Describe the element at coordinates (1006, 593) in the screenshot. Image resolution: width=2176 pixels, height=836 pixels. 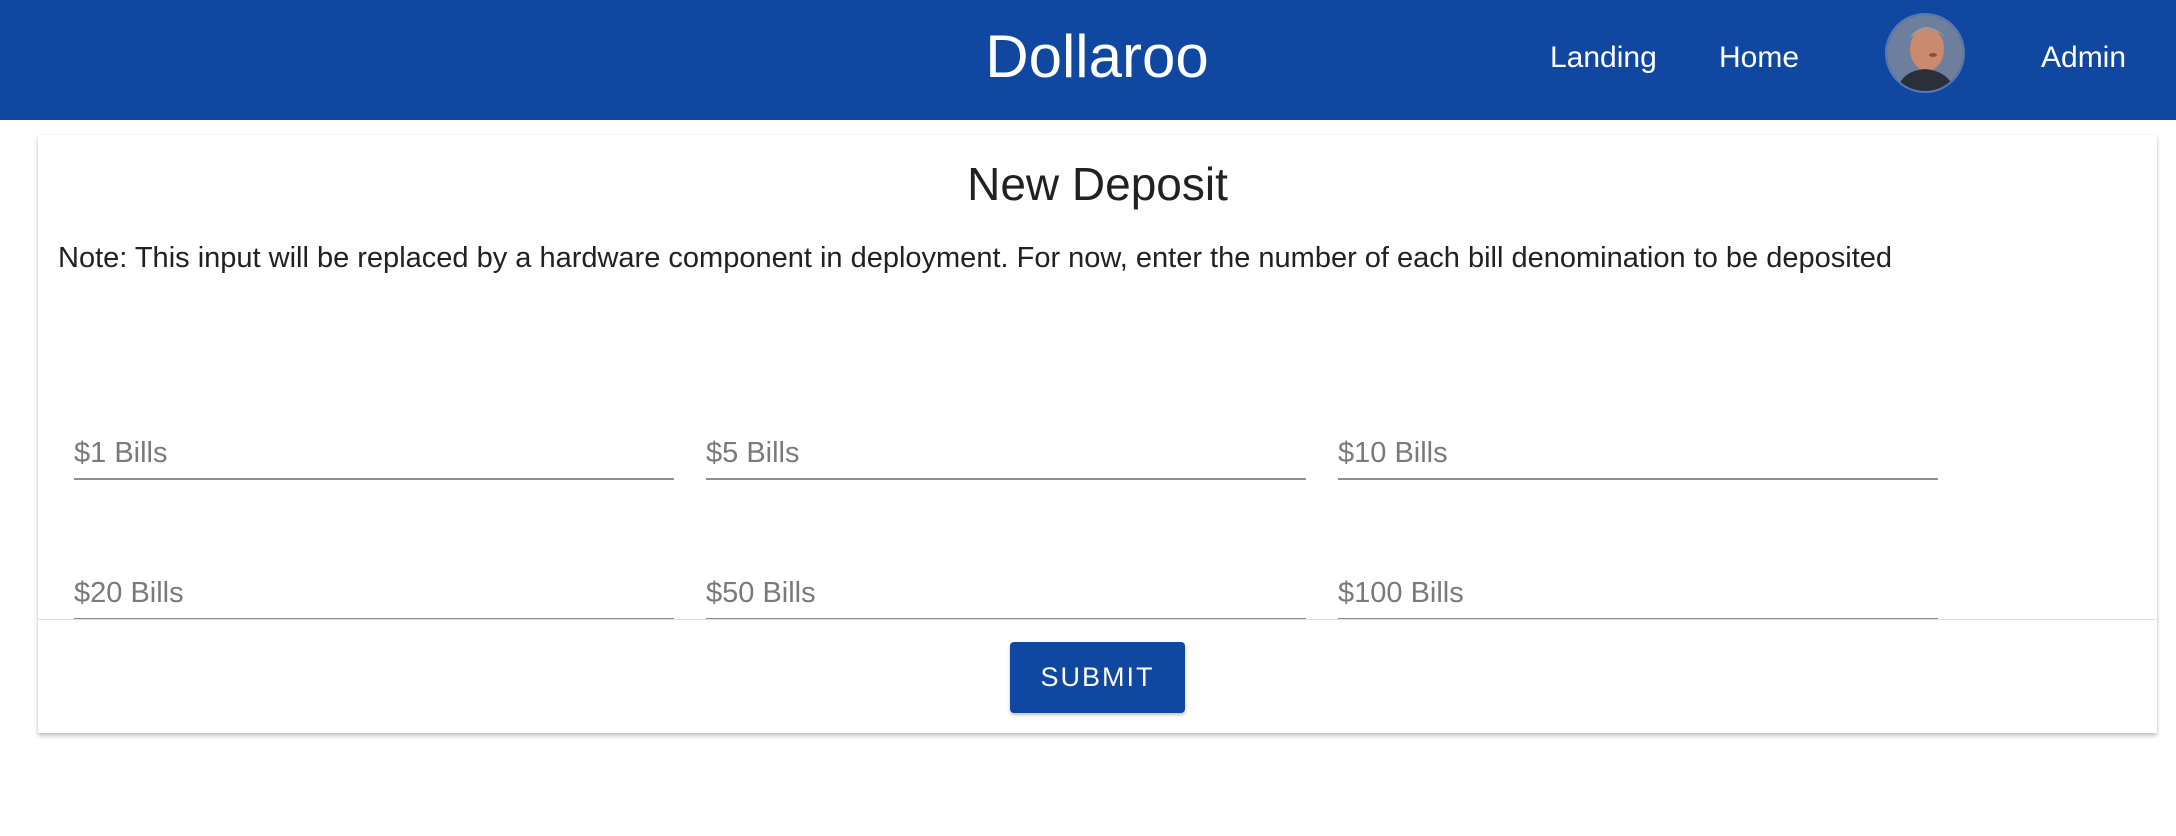
I see `bills-50-input` at that location.